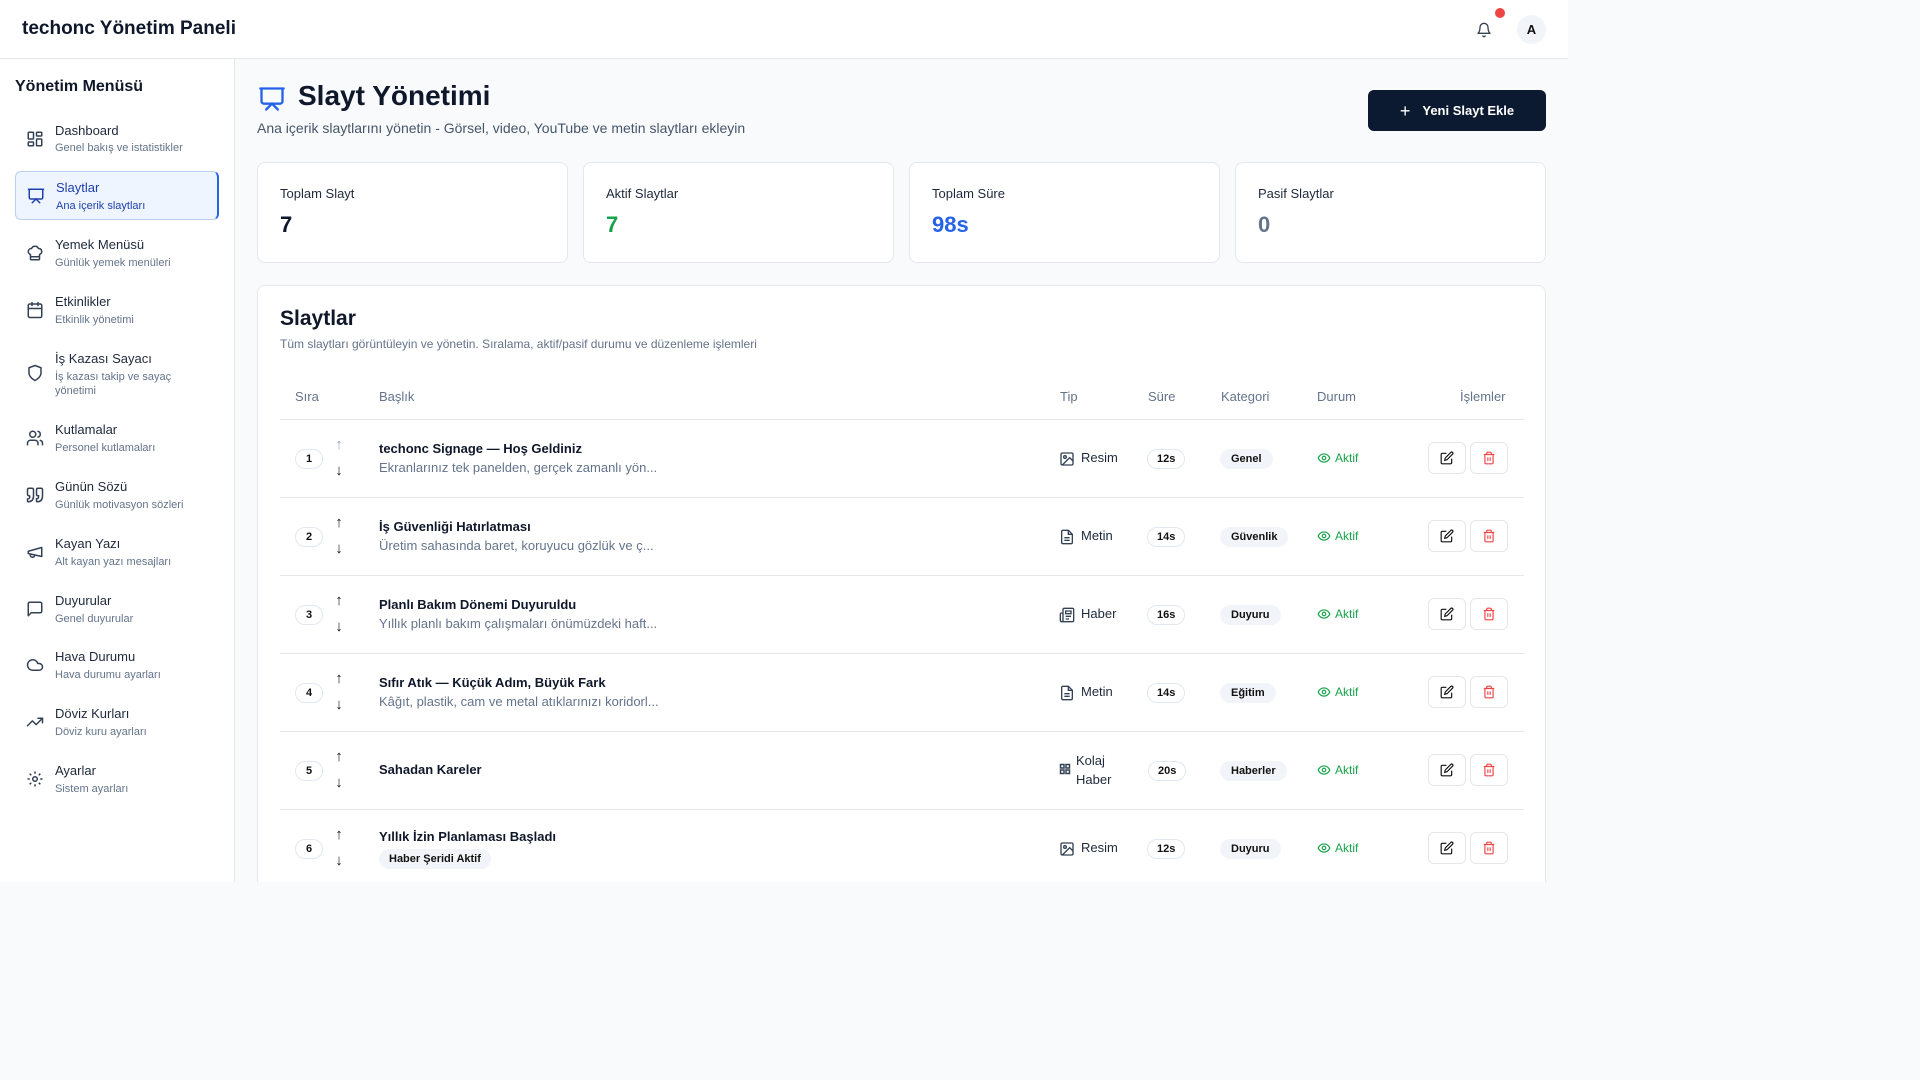 Image resolution: width=1920 pixels, height=1080 pixels. I want to click on image-icon, so click(1067, 459).